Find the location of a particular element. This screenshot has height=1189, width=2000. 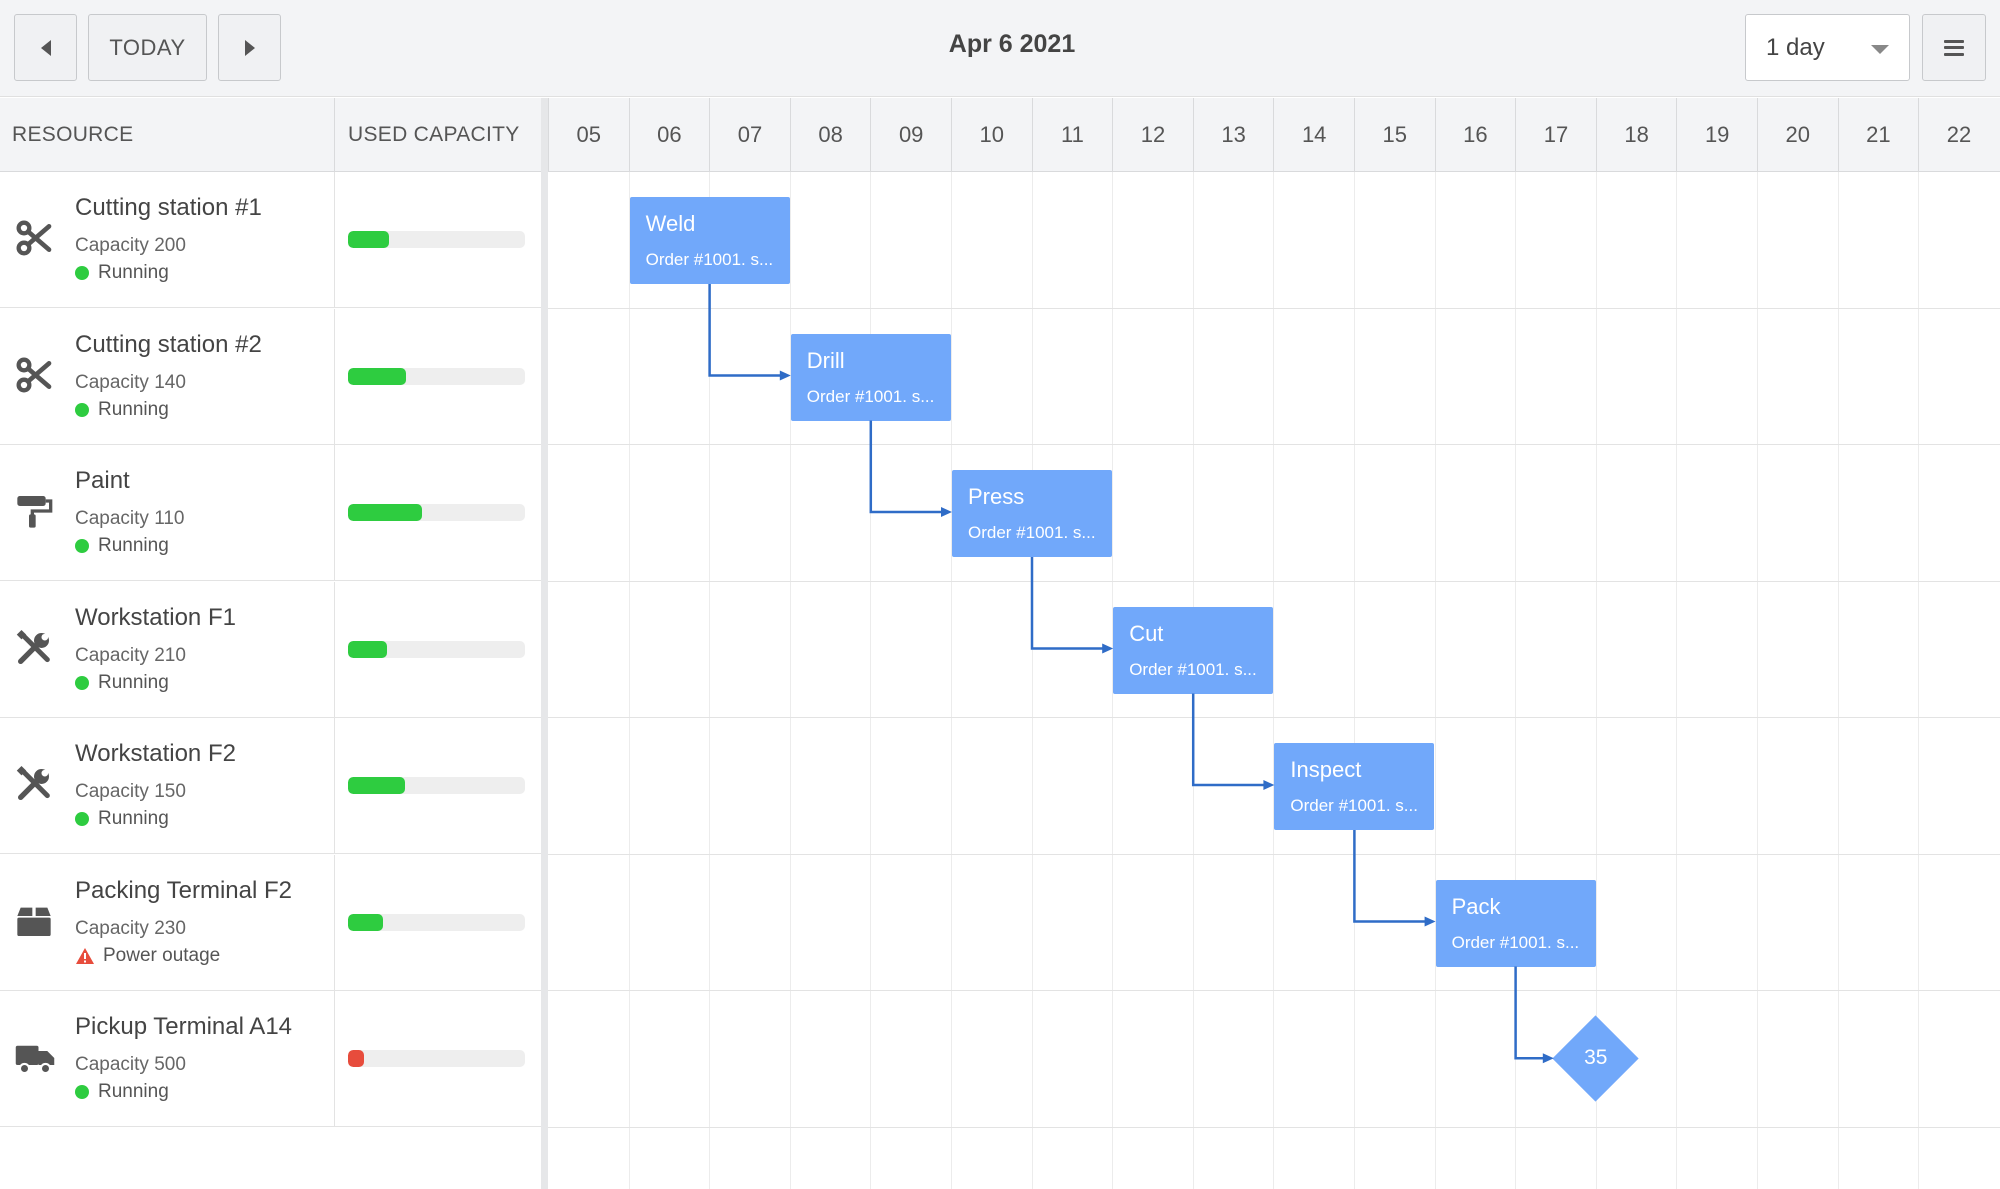

paint-roller-icon is located at coordinates (37, 514).